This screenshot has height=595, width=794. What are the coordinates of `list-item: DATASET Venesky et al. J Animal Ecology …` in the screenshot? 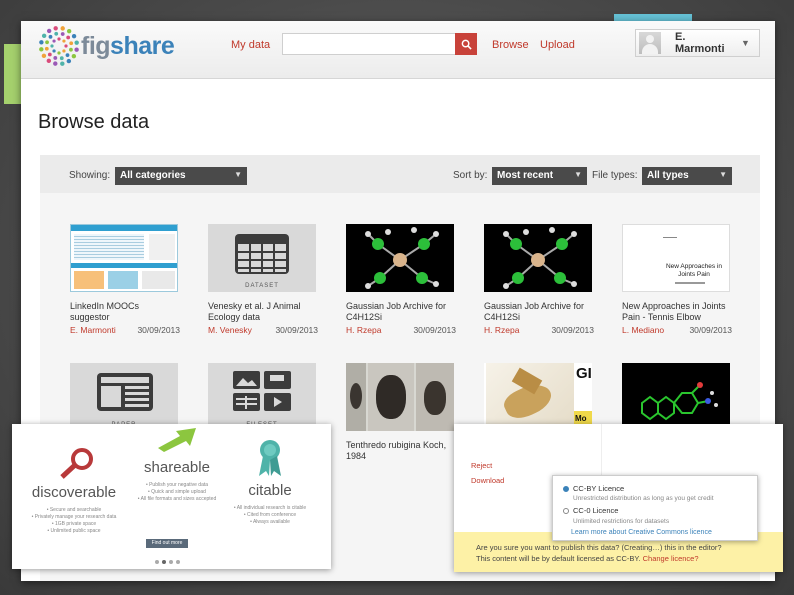 It's located at (263, 279).